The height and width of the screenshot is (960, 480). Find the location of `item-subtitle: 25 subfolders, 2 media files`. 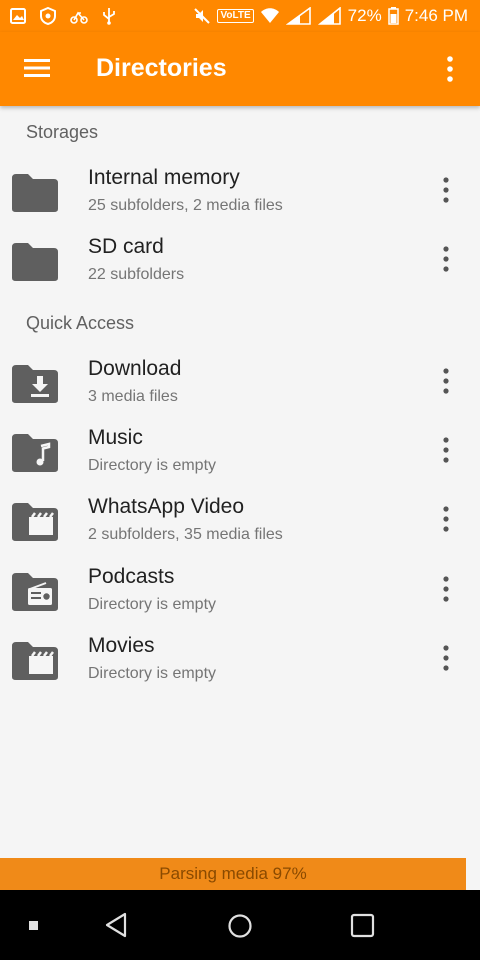

item-subtitle: 25 subfolders, 2 media files is located at coordinates (185, 205).